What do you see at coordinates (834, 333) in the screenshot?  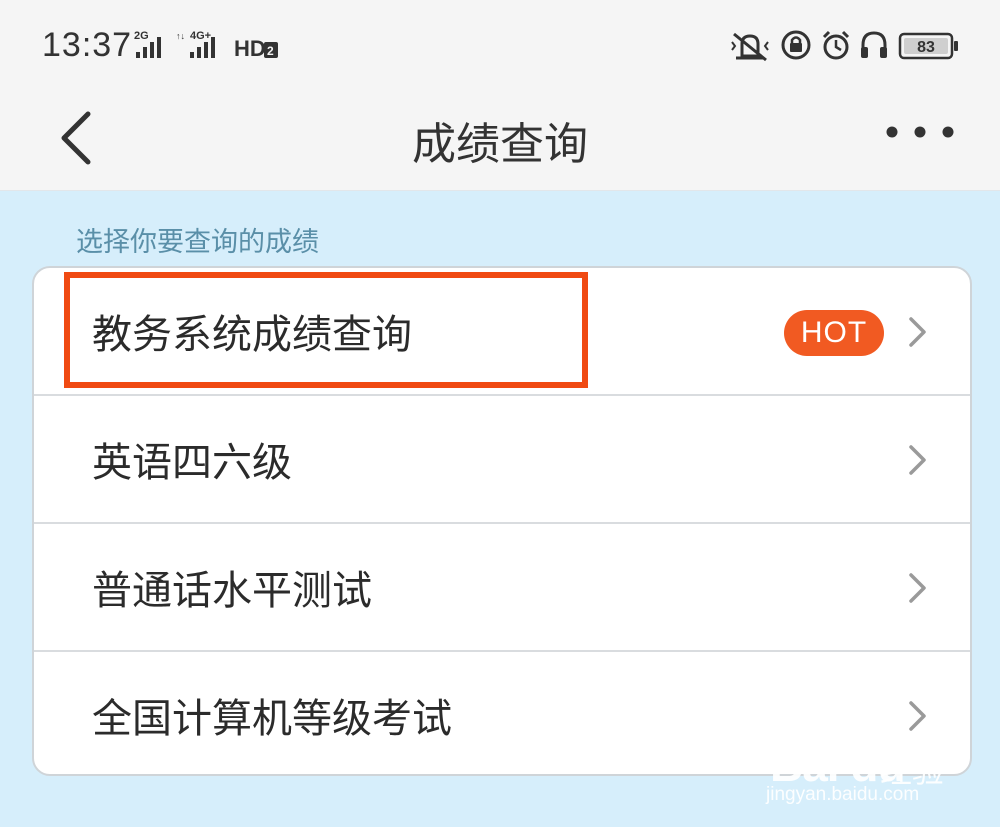 I see `hot-badge: HOT` at bounding box center [834, 333].